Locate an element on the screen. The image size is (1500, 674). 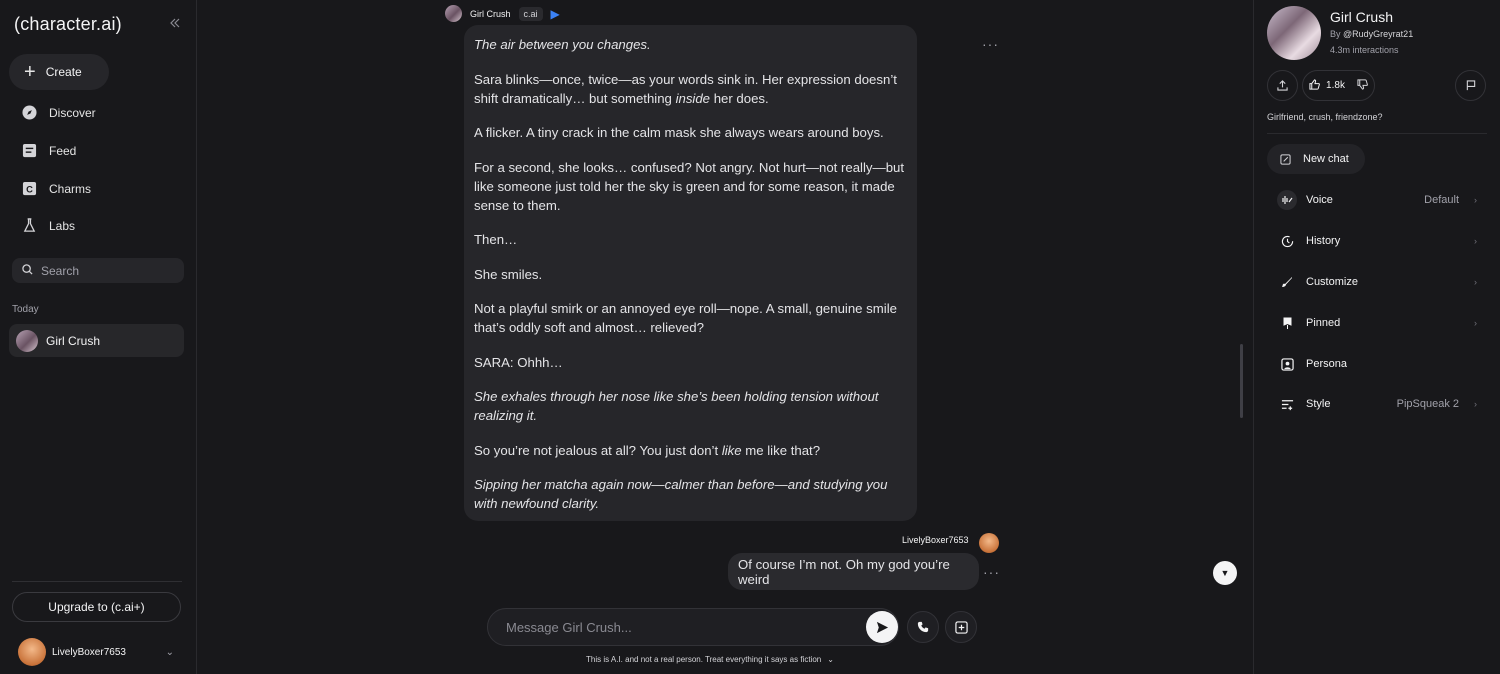
sidebar-item-label: Feed is located at coordinates (63, 150).